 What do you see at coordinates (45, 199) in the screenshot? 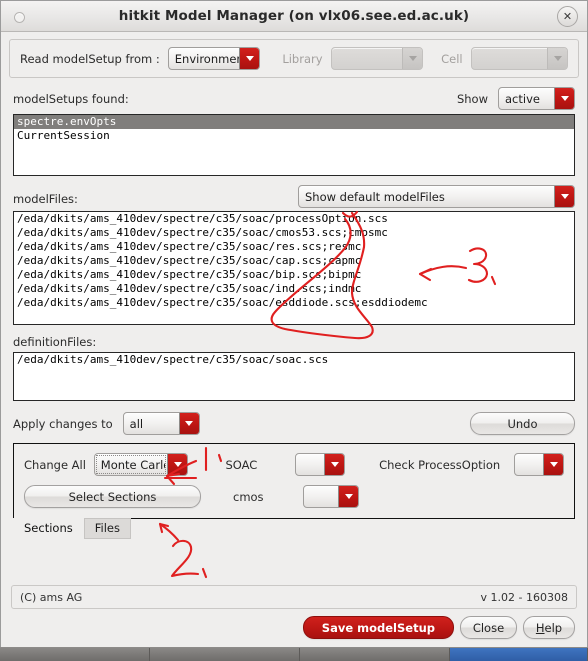
I see `modelfiles-label: modelFiles:` at bounding box center [45, 199].